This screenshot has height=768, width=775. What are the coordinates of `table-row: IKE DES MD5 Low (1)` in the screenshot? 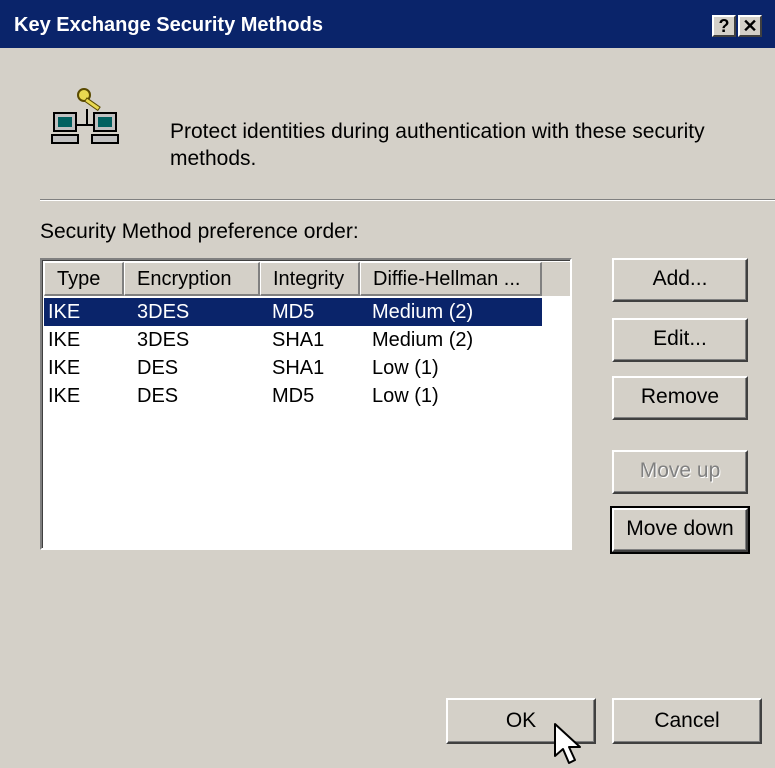 It's located at (293, 396).